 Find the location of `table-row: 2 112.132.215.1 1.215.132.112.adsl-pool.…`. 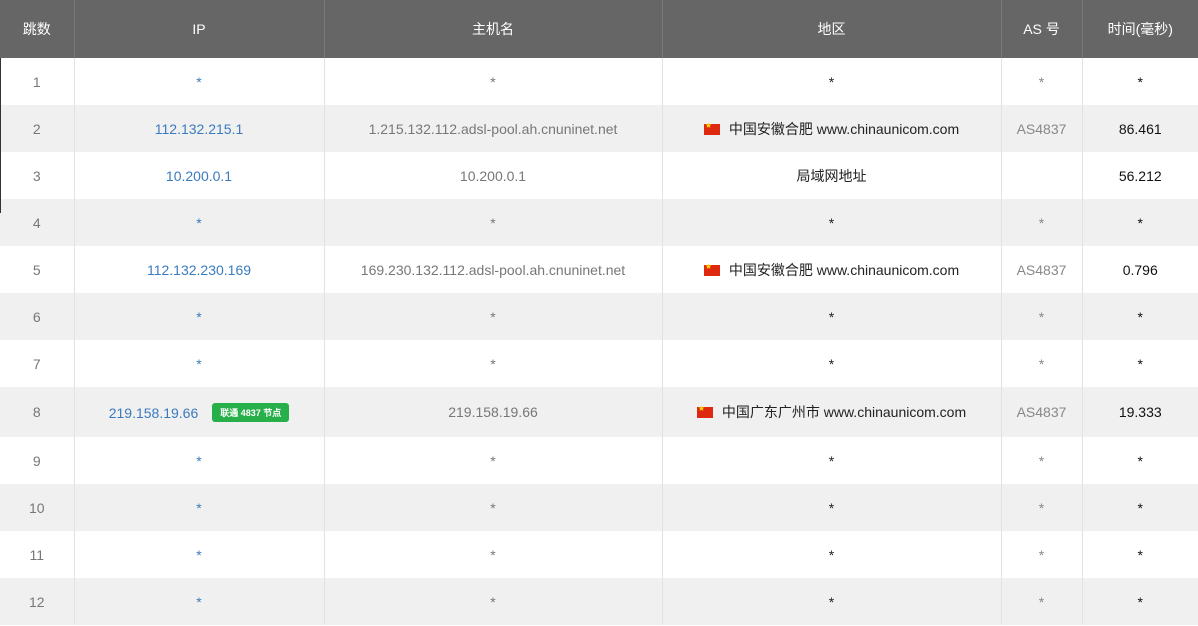

table-row: 2 112.132.215.1 1.215.132.112.adsl-pool.… is located at coordinates (599, 128).